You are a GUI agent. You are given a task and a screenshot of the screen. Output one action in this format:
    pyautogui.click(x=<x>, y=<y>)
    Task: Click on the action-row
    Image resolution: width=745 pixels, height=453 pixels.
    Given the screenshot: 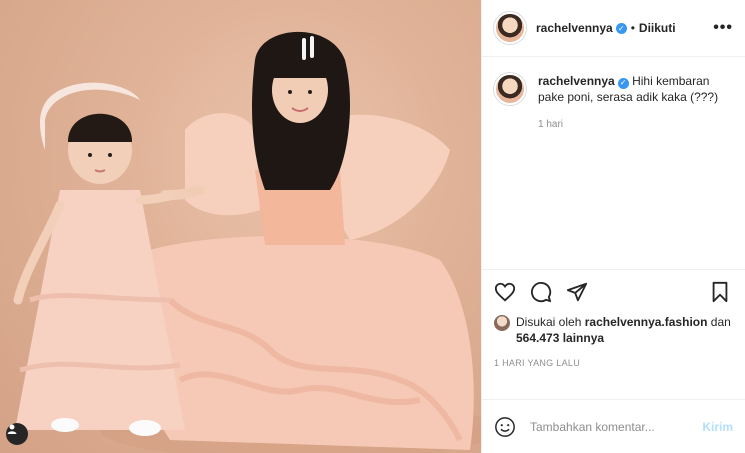 What is the action you would take?
    pyautogui.click(x=613, y=293)
    